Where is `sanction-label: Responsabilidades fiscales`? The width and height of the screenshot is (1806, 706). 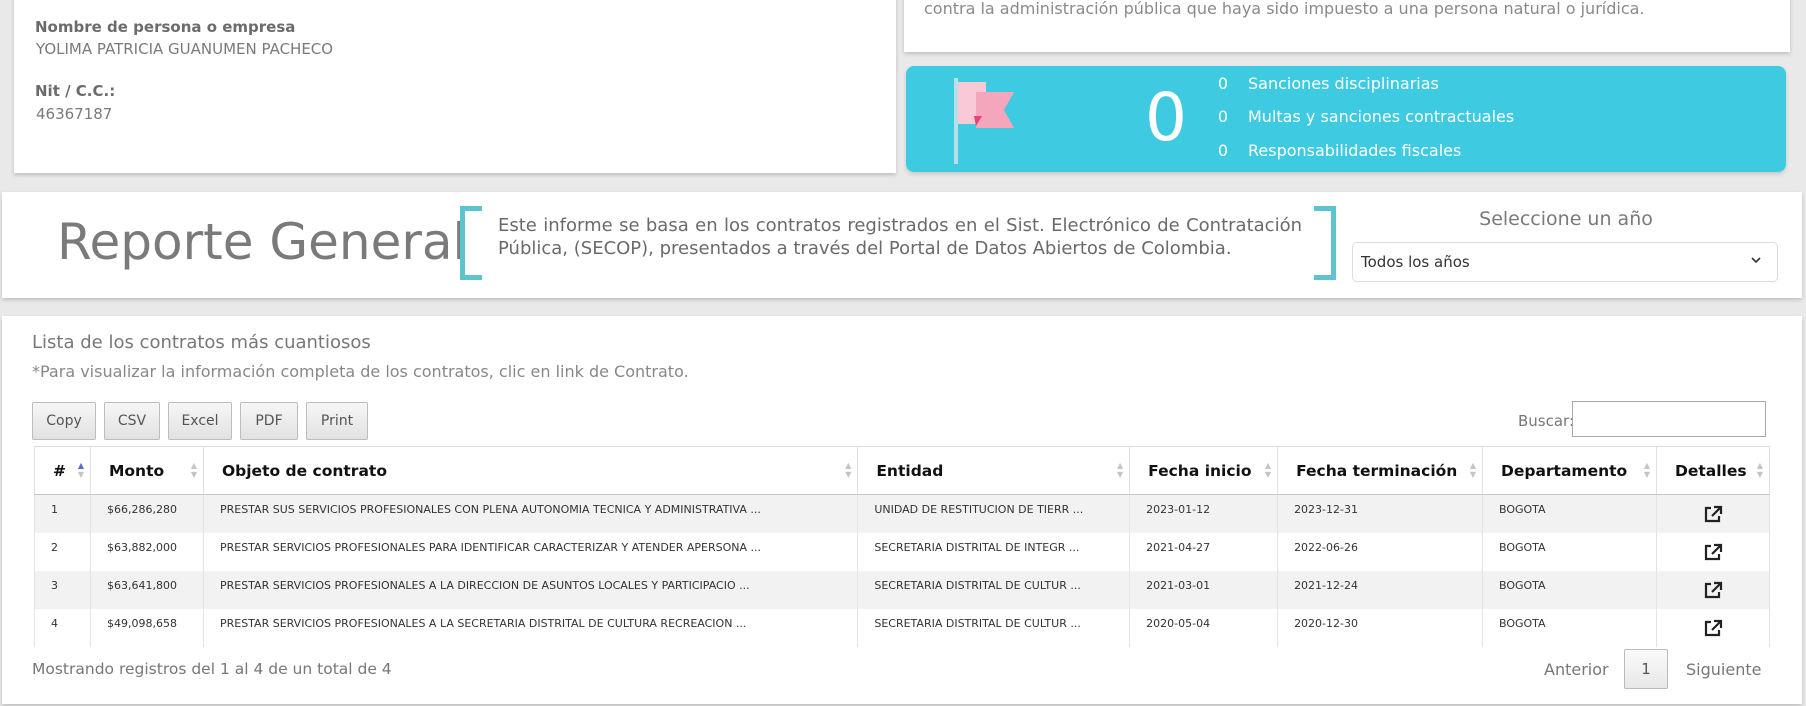
sanction-label: Responsabilidades fiscales is located at coordinates (1355, 150).